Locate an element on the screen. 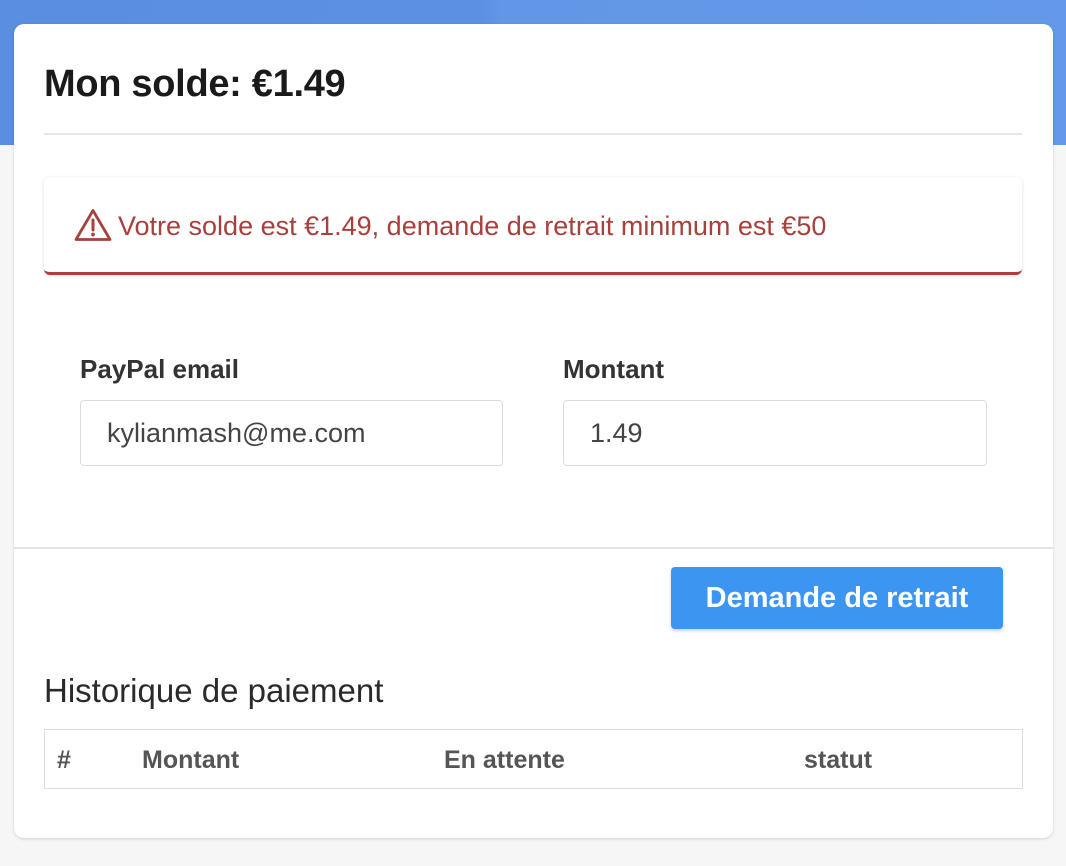  balance-title: Mon solde: €1.49 is located at coordinates (195, 84).